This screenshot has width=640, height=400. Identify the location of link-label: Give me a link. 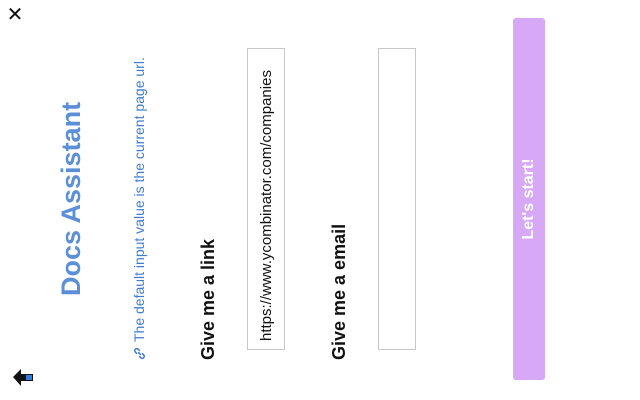
(208, 299).